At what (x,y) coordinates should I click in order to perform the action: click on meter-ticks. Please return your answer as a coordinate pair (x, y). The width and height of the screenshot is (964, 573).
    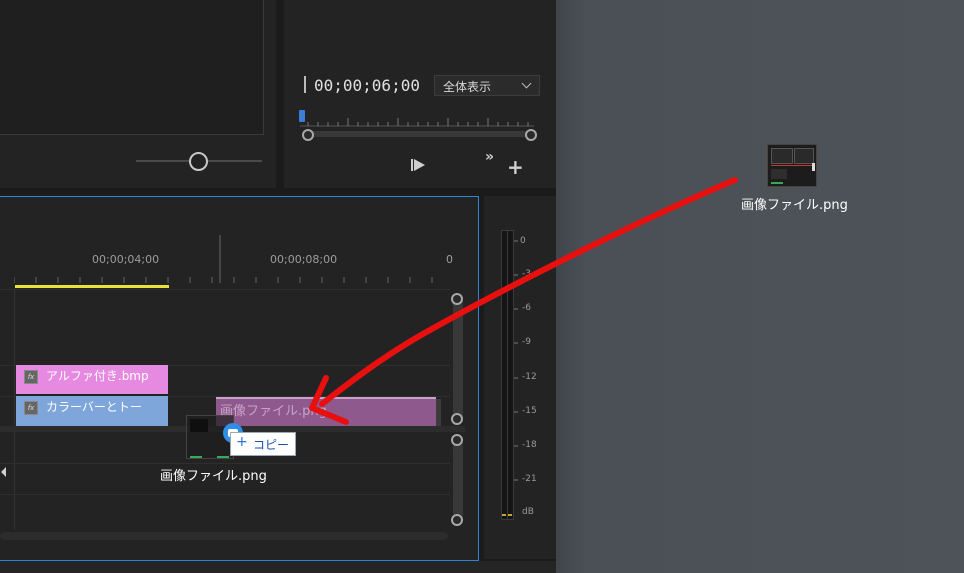
    Looking at the image, I should click on (516, 360).